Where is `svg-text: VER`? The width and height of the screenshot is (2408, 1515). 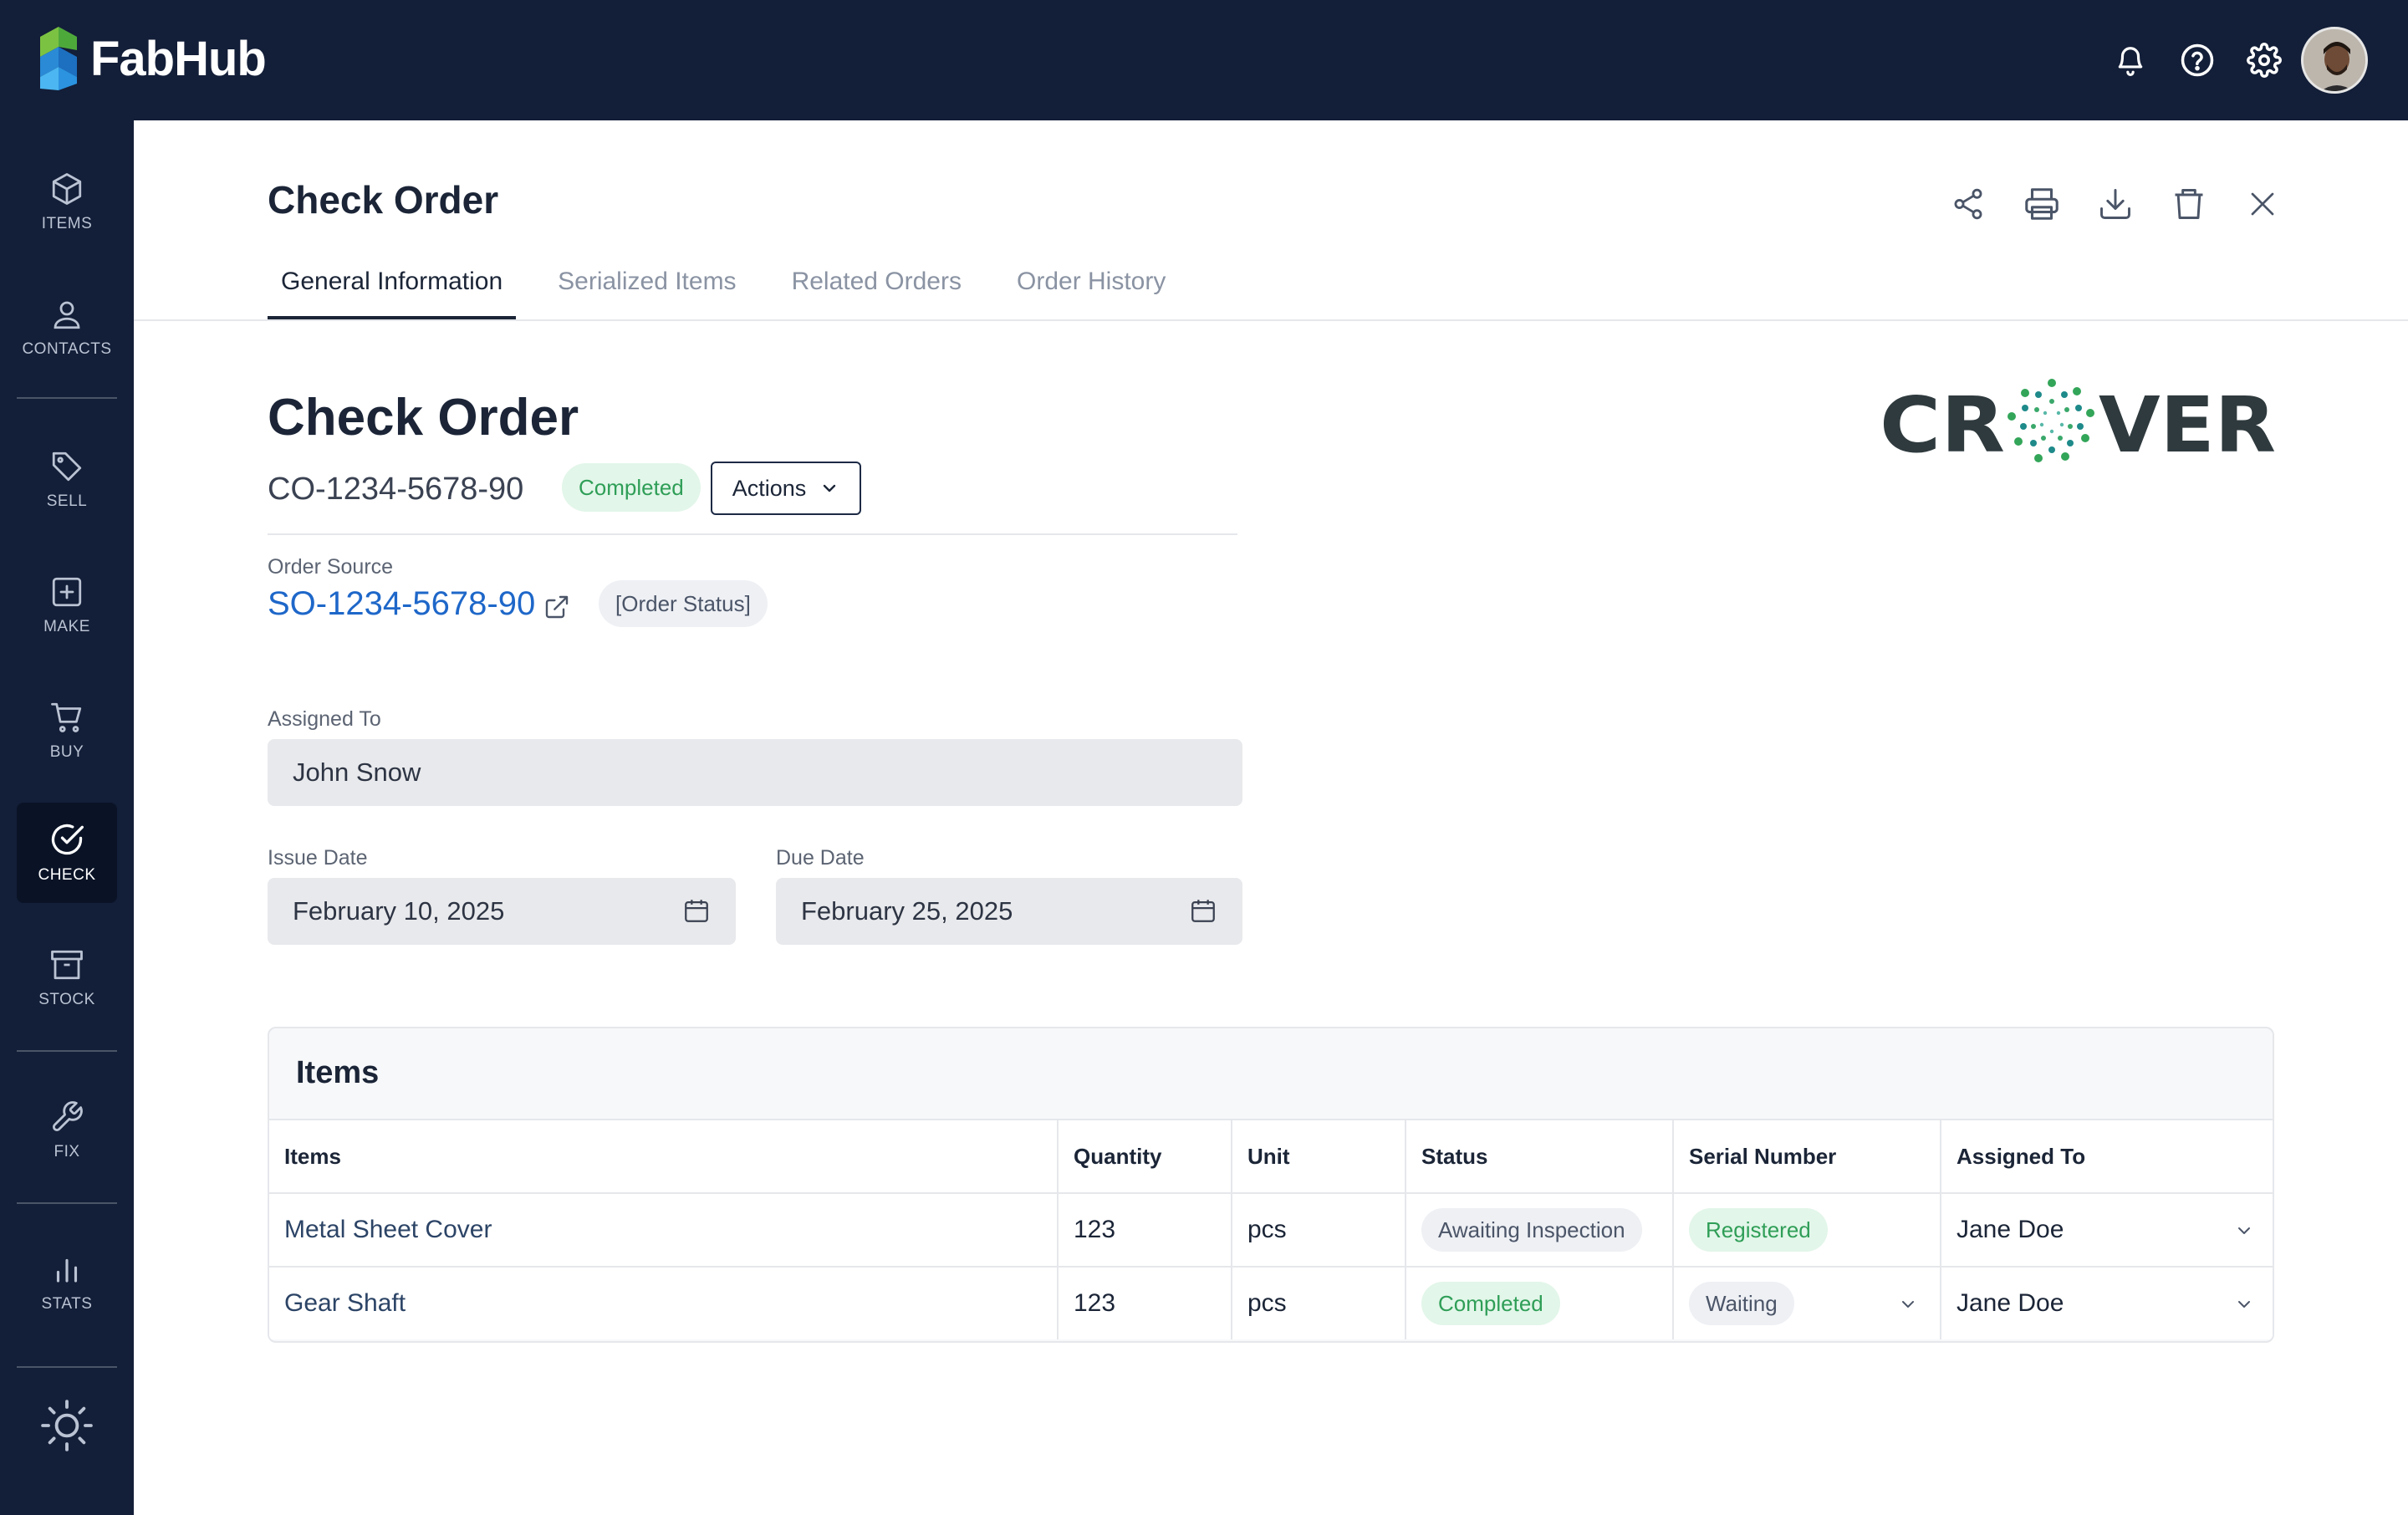
svg-text: VER is located at coordinates (2187, 424).